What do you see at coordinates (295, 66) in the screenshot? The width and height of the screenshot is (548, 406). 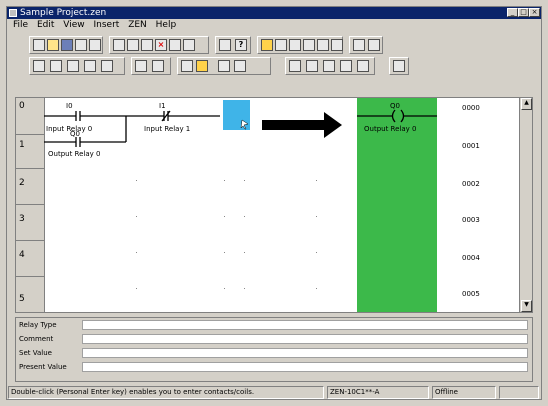 I see `register-icon` at bounding box center [295, 66].